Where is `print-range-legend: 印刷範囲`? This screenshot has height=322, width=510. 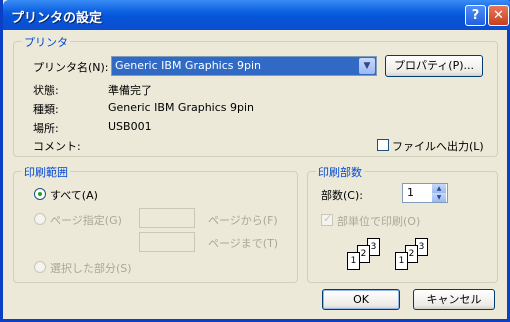
print-range-legend: 印刷範囲 is located at coordinates (46, 172).